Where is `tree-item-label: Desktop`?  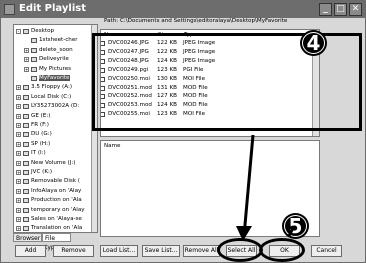
tree-item-label: Desktop is located at coordinates (43, 31).